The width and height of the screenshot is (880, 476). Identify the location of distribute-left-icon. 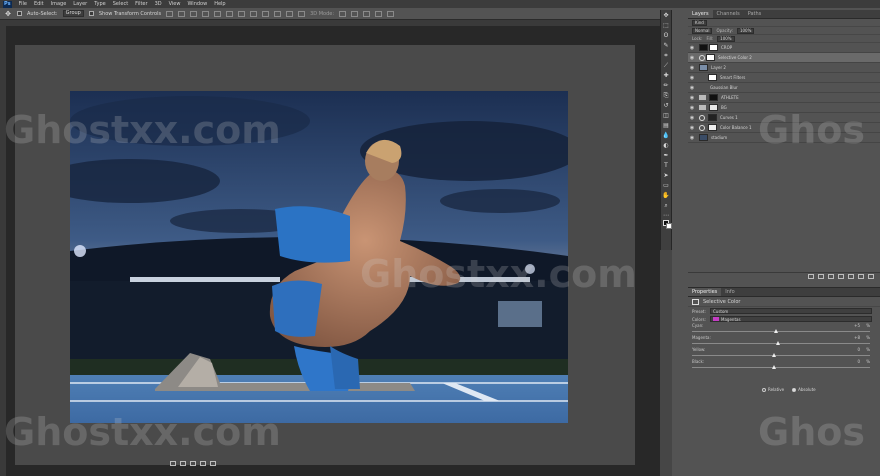
(278, 13).